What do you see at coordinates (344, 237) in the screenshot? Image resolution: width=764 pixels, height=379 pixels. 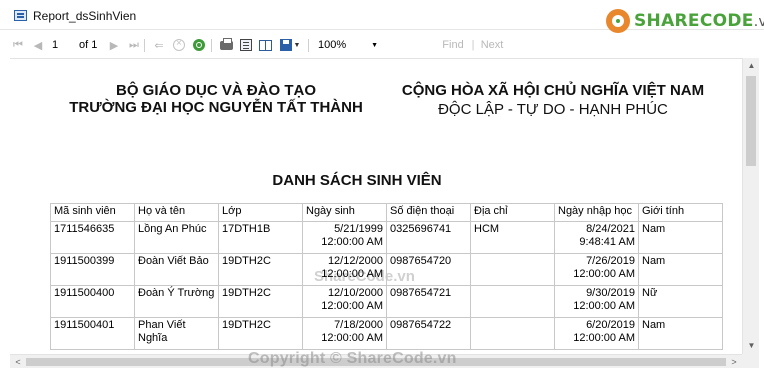 I see `birthdate-cell: 5/21/1999 12:00:00 AM` at bounding box center [344, 237].